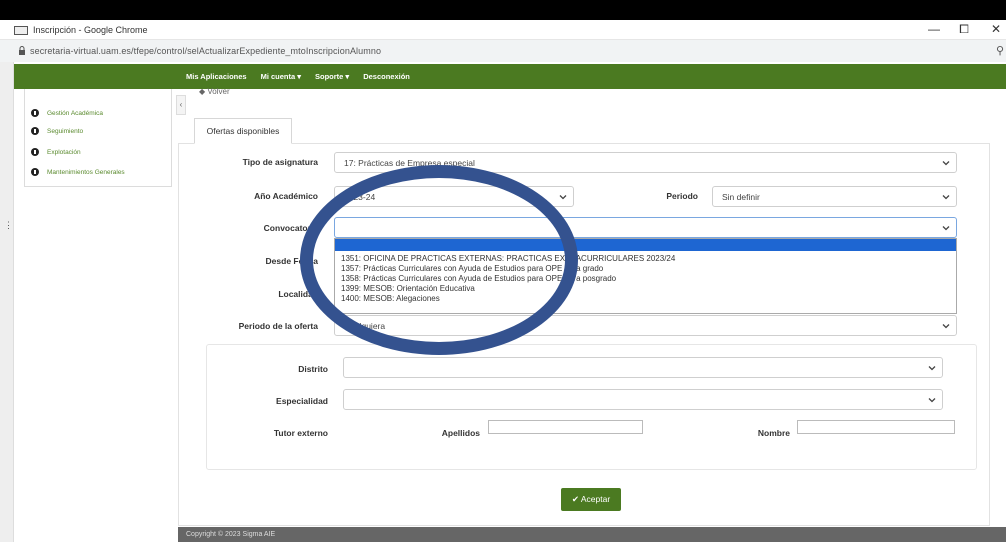 The image size is (1006, 542). Describe the element at coordinates (682, 196) in the screenshot. I see `periodo-label: Periodo` at that location.